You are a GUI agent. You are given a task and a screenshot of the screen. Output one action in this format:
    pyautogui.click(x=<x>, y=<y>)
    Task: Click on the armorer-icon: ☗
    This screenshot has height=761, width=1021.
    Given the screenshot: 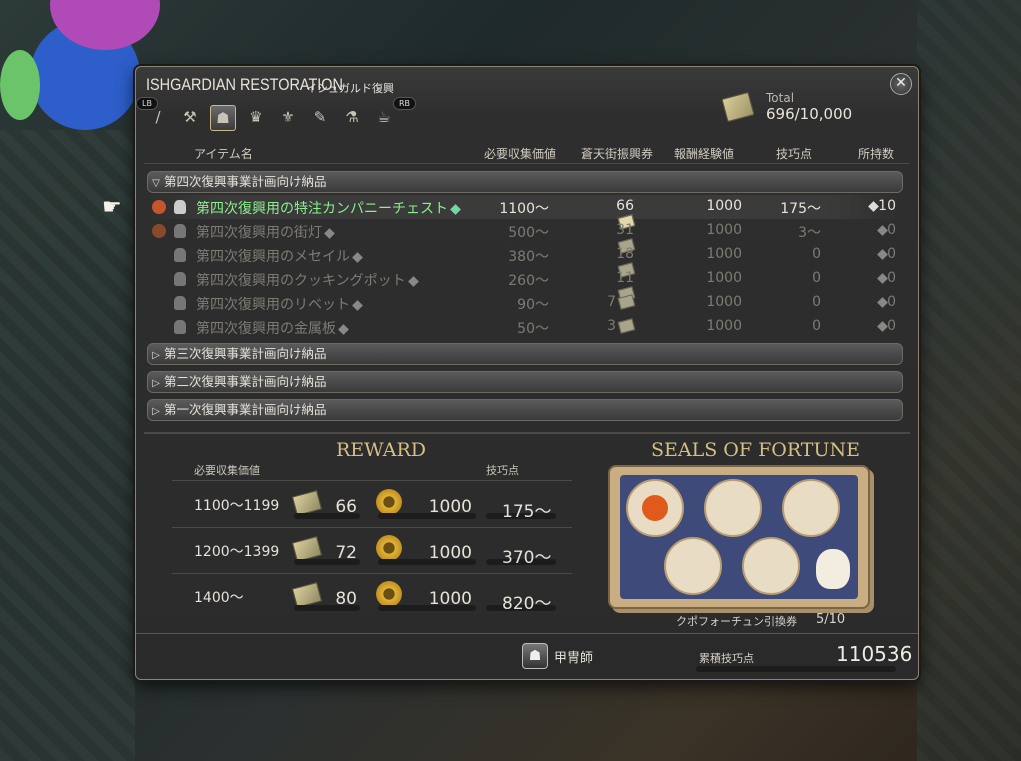 What is the action you would take?
    pyautogui.click(x=223, y=118)
    